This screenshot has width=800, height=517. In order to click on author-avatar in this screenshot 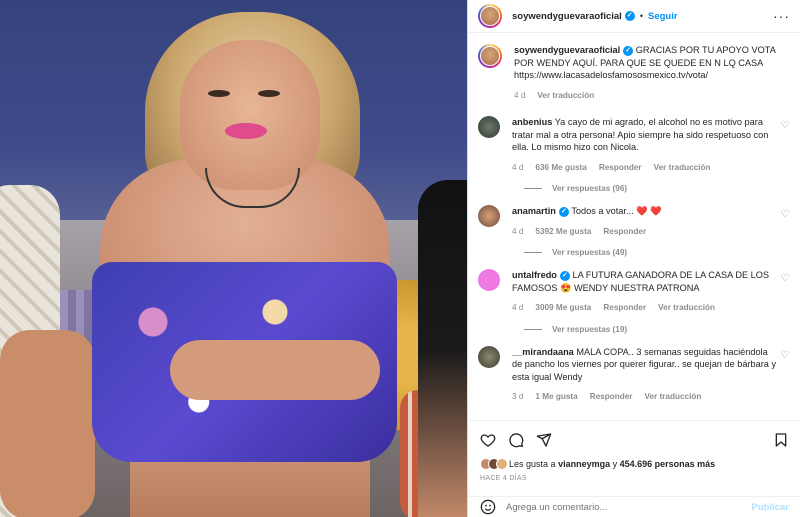, I will do `click(490, 16)`.